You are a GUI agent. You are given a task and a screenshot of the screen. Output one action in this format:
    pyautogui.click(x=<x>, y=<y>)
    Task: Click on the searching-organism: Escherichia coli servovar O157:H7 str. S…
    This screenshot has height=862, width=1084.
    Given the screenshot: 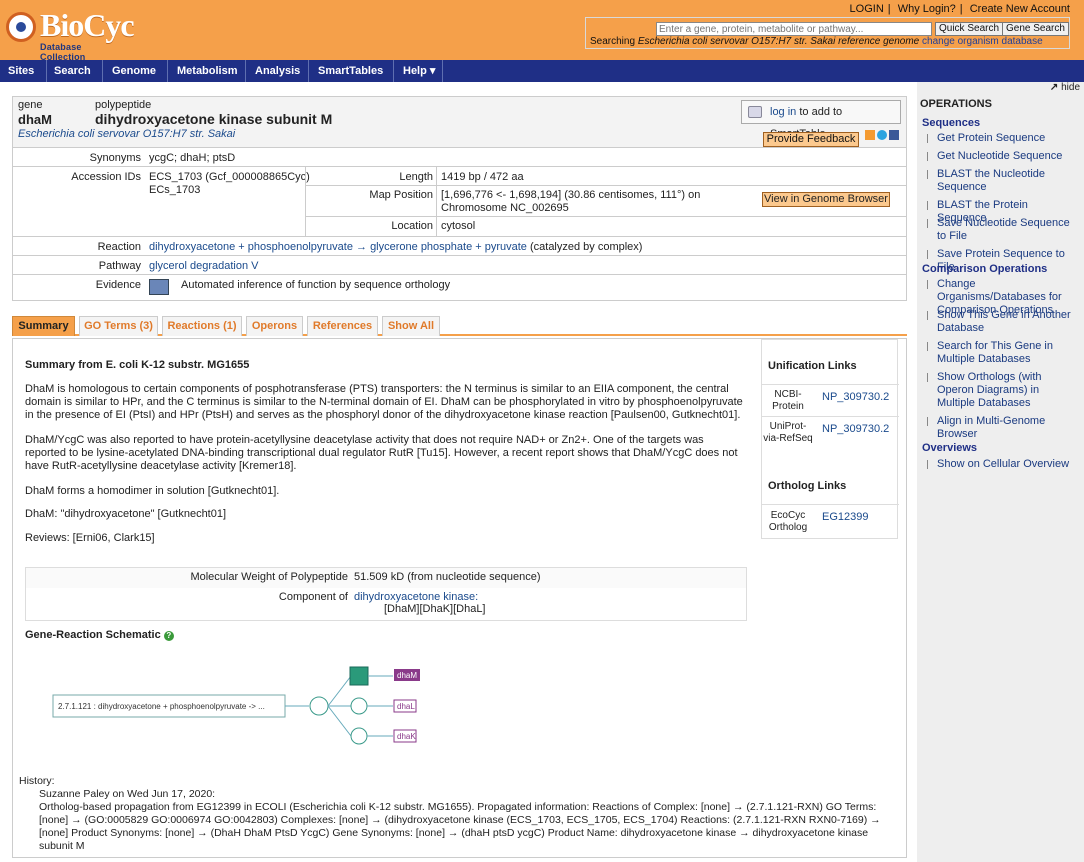 What is the action you would take?
    pyautogui.click(x=778, y=41)
    